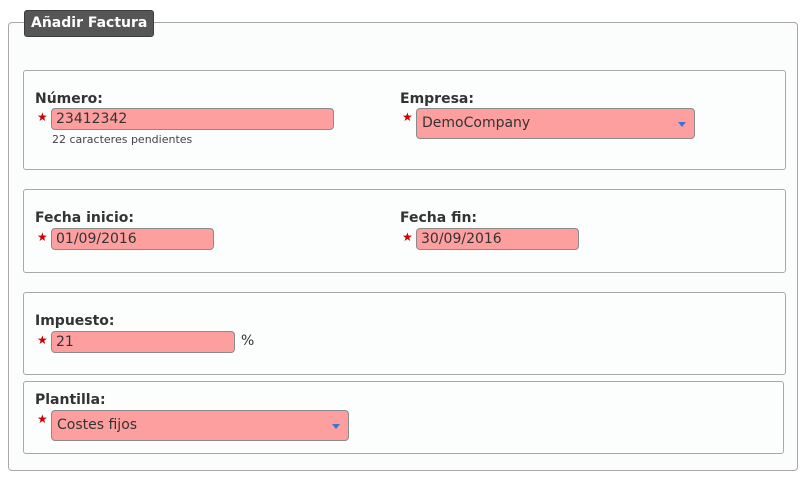  What do you see at coordinates (200, 425) in the screenshot?
I see `plantilla-select: Costes fijos` at bounding box center [200, 425].